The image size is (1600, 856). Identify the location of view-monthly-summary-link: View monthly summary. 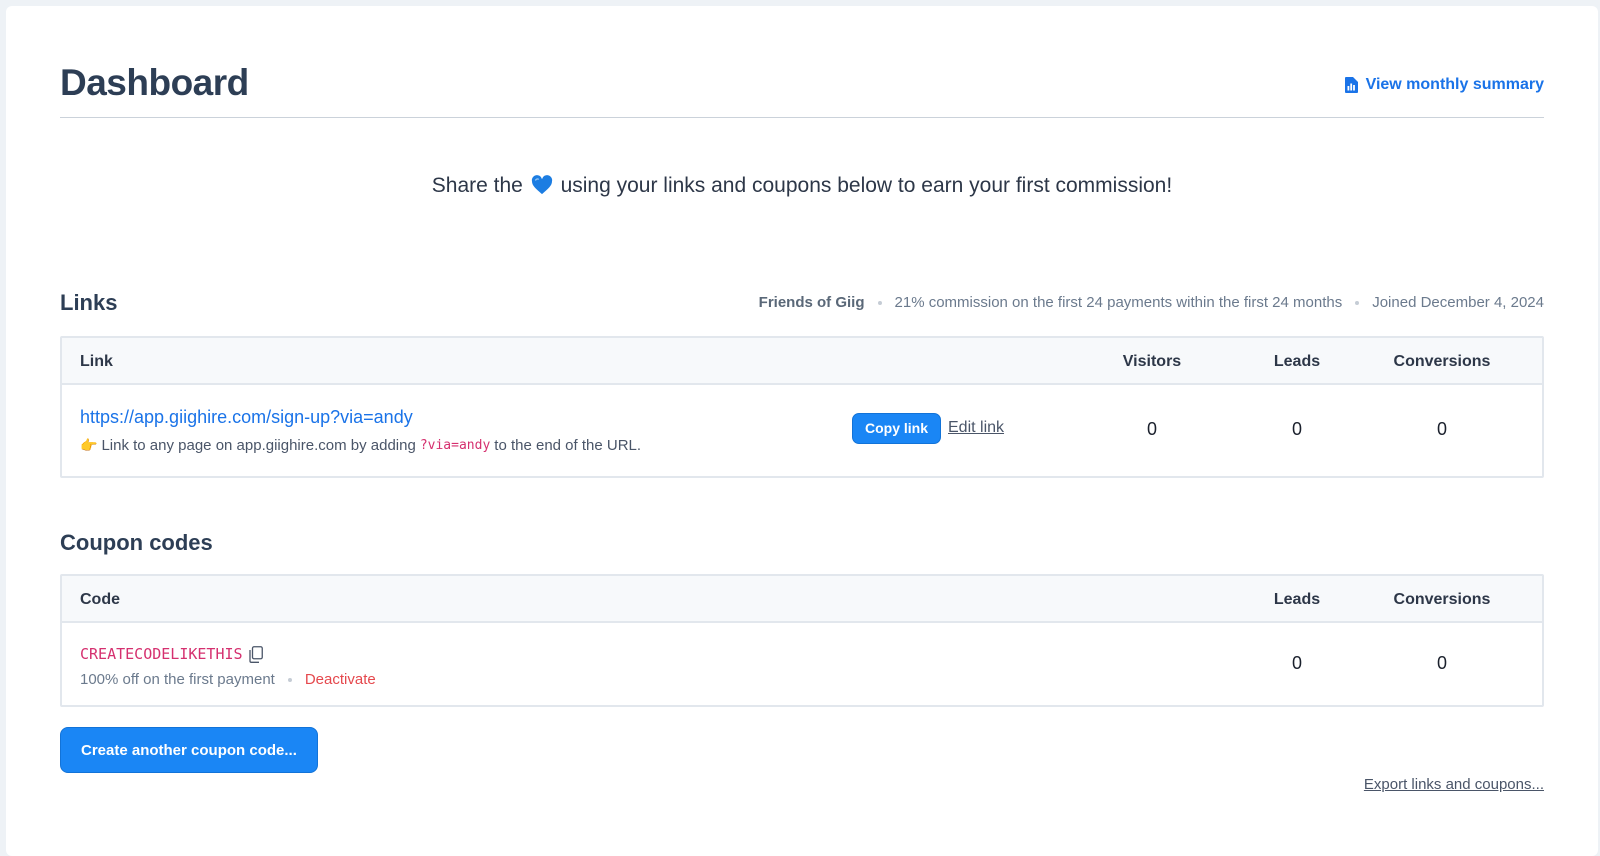
(1444, 85).